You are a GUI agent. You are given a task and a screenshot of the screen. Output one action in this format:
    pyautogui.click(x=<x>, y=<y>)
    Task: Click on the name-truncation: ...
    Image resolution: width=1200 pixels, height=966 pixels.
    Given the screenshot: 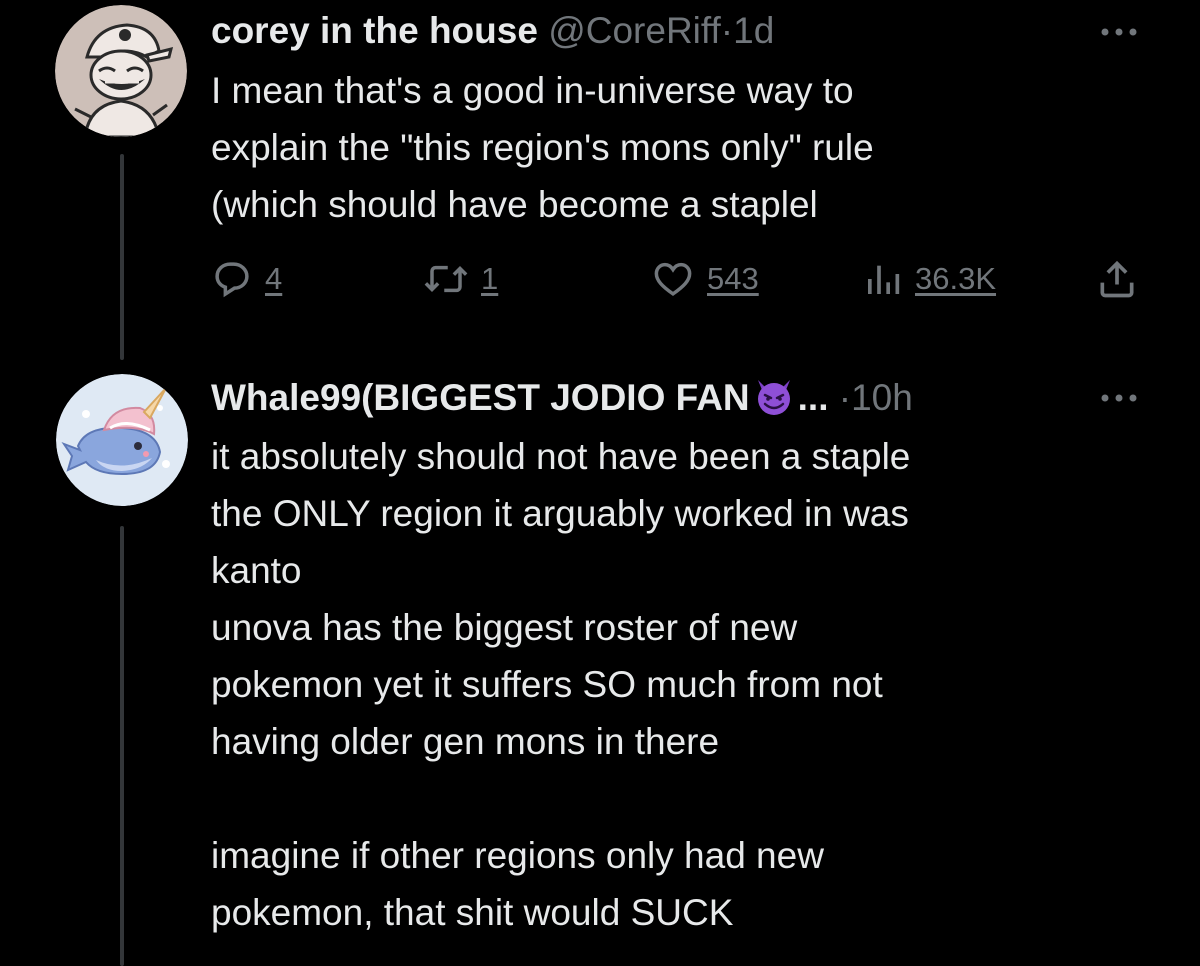 What is the action you would take?
    pyautogui.click(x=813, y=397)
    